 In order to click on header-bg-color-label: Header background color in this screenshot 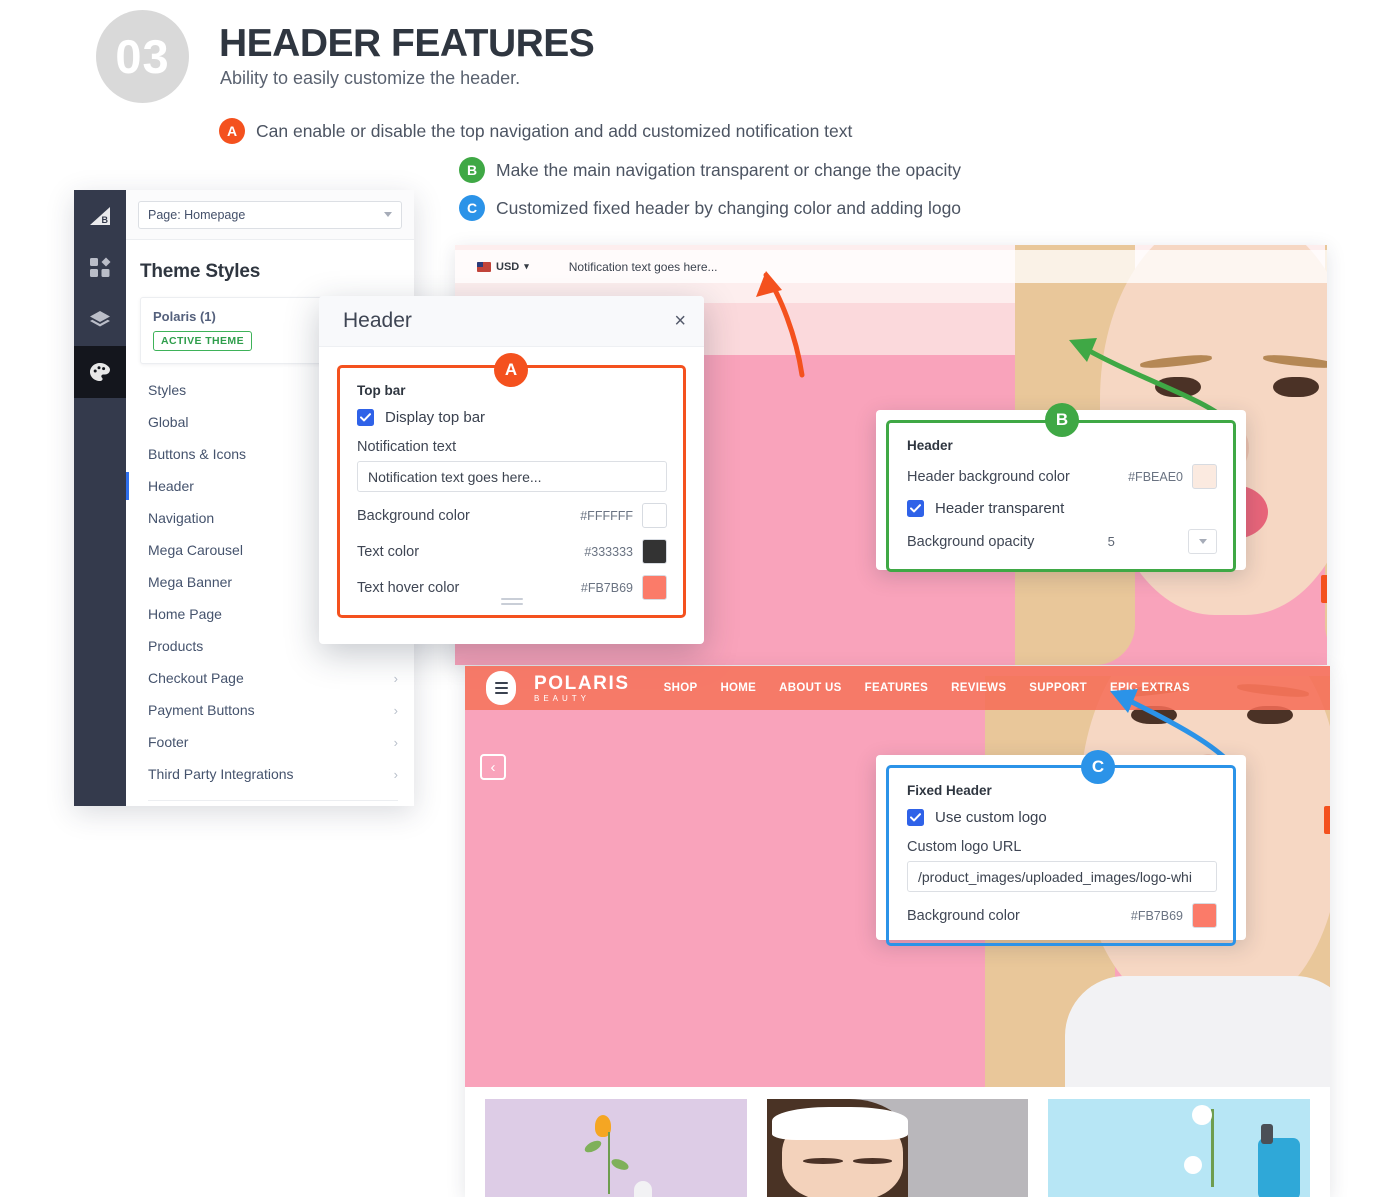, I will do `click(988, 476)`.